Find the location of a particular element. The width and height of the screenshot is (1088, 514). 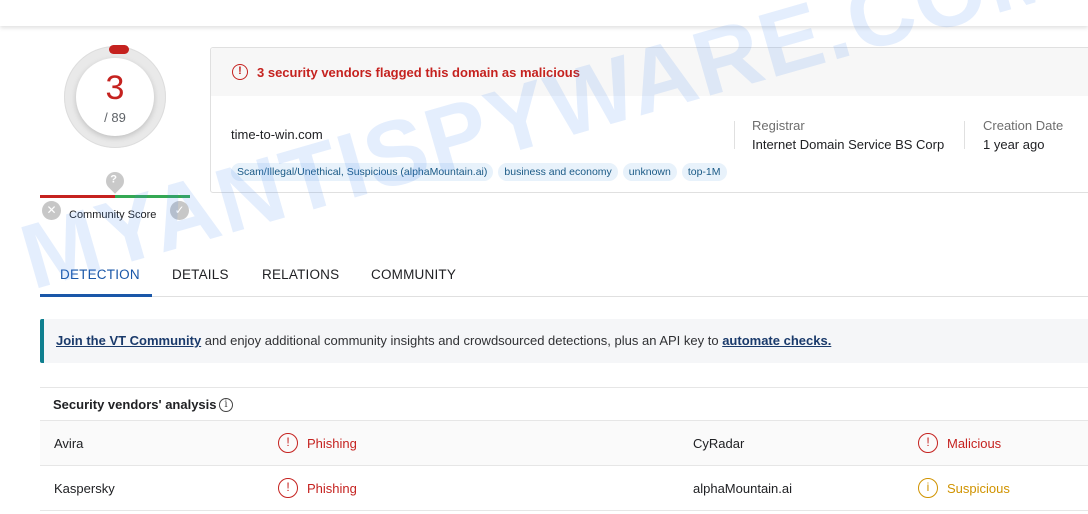

tag: business and economy is located at coordinates (558, 172).